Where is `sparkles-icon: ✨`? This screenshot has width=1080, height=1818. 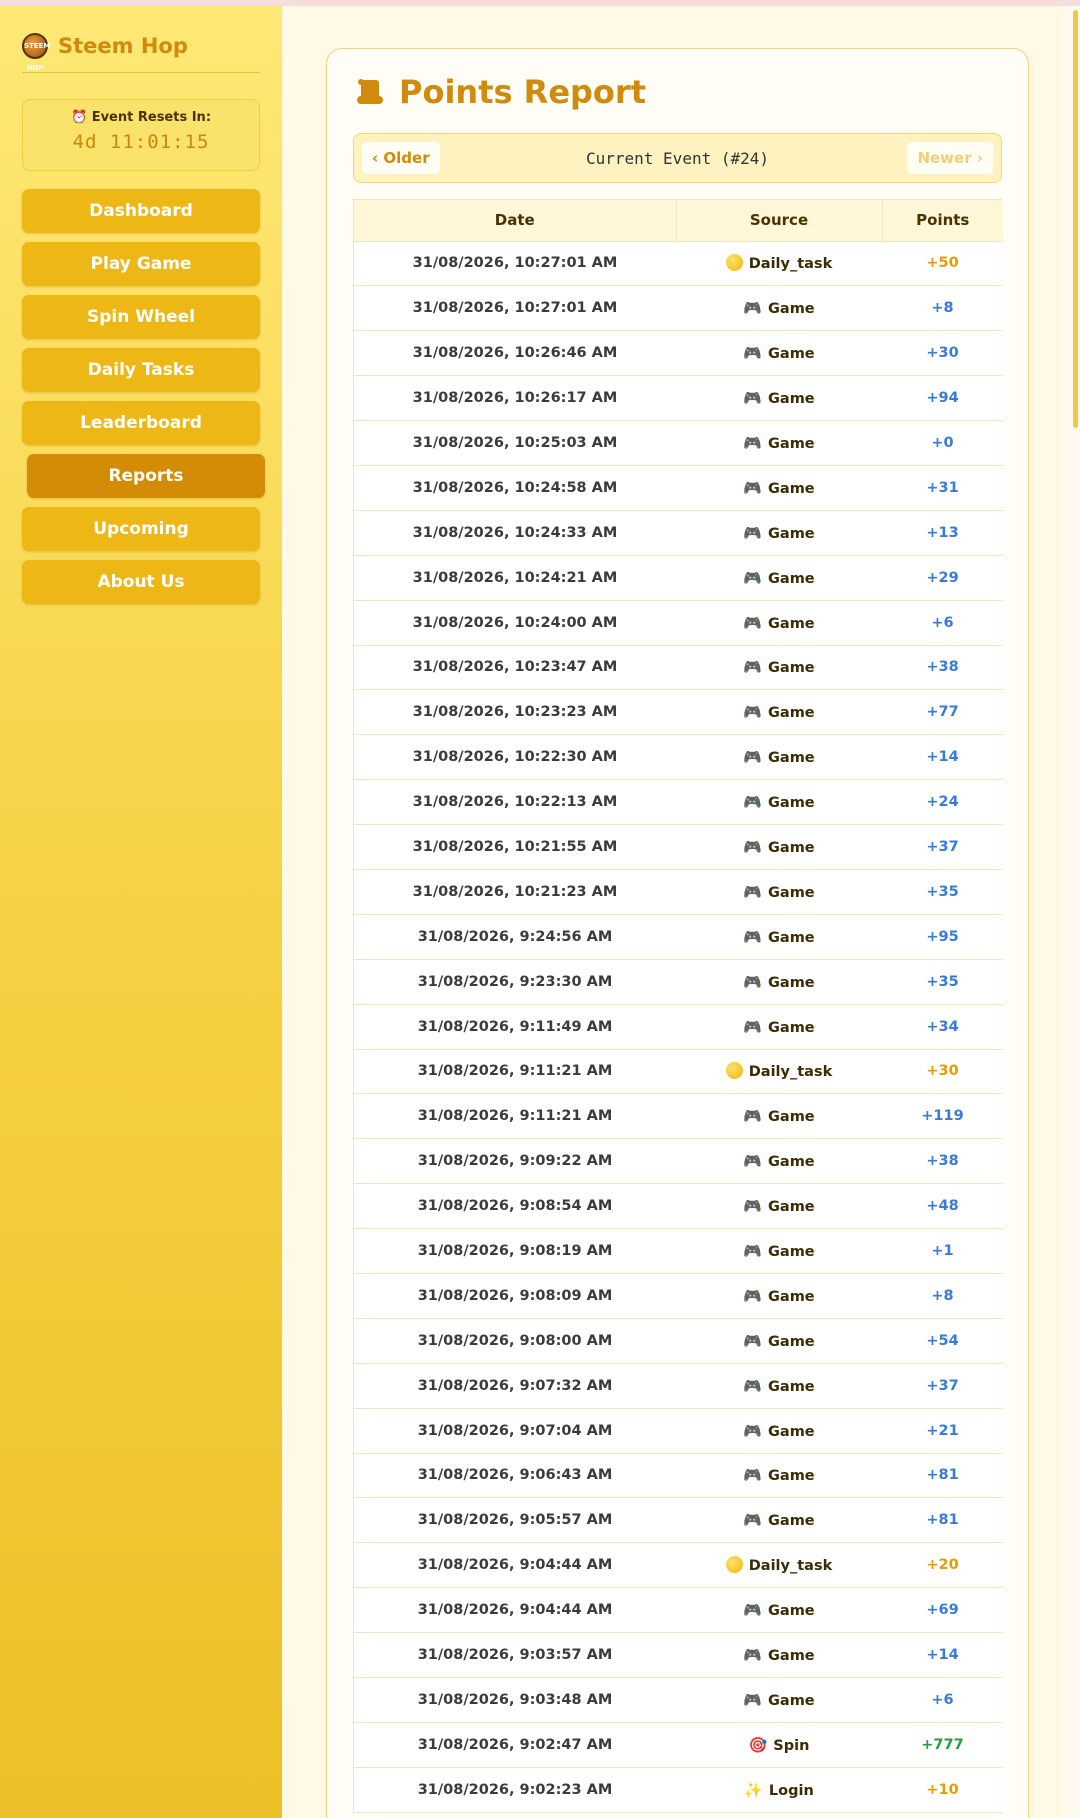 sparkles-icon: ✨ is located at coordinates (753, 1789).